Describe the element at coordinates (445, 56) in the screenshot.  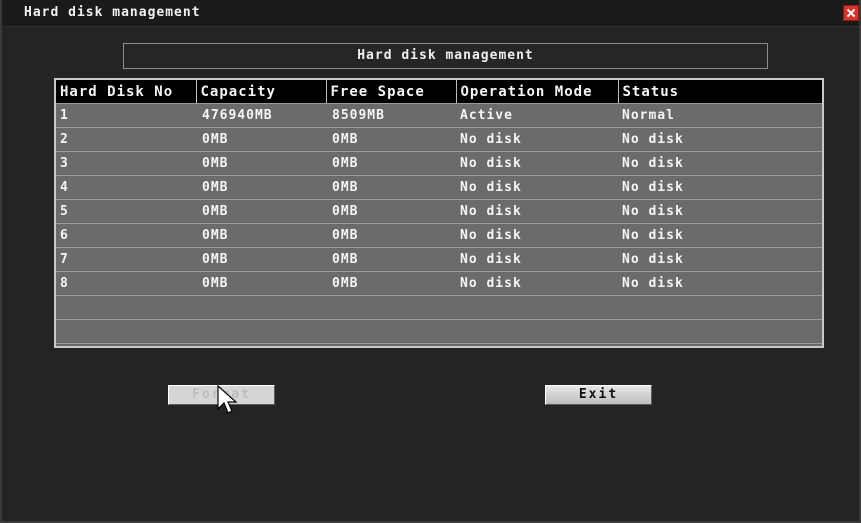
I see `panel-heading: Hard disk management` at that location.